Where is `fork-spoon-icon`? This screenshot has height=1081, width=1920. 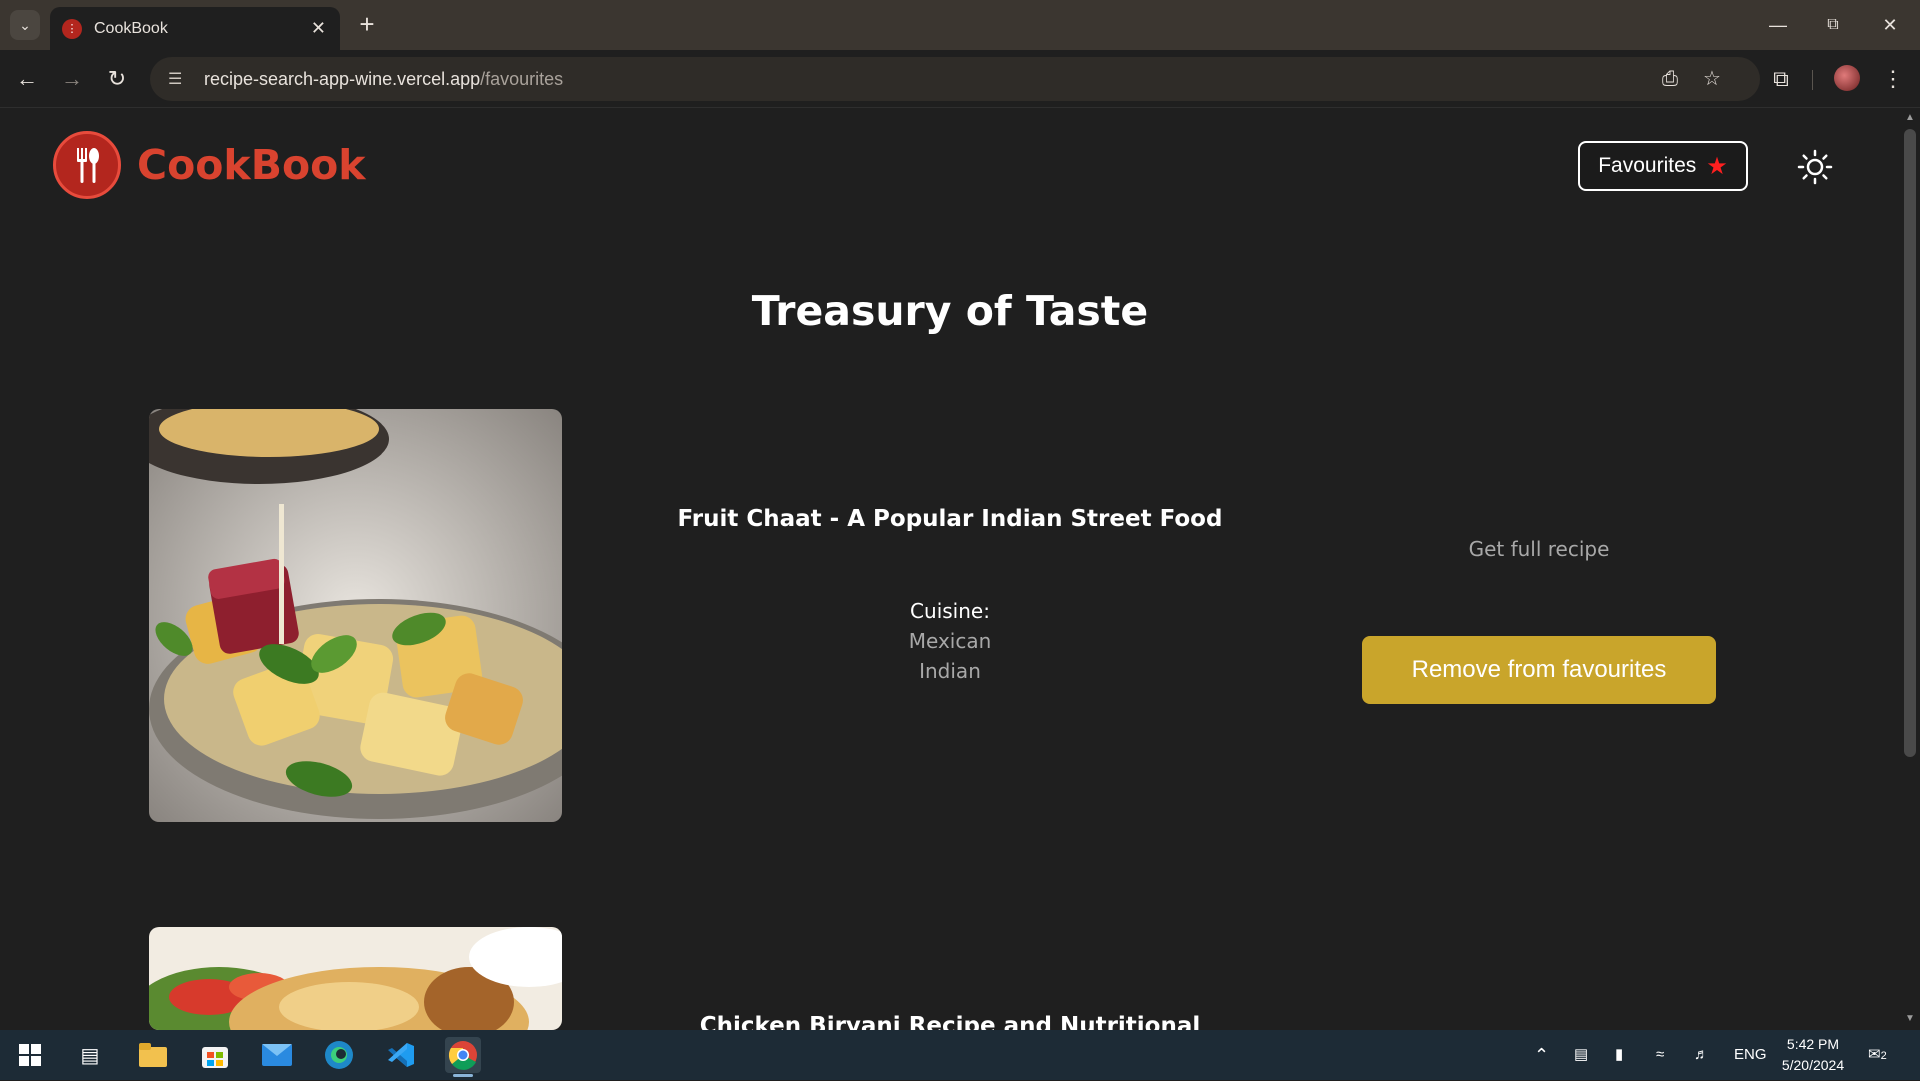
fork-spoon-icon is located at coordinates (88, 165).